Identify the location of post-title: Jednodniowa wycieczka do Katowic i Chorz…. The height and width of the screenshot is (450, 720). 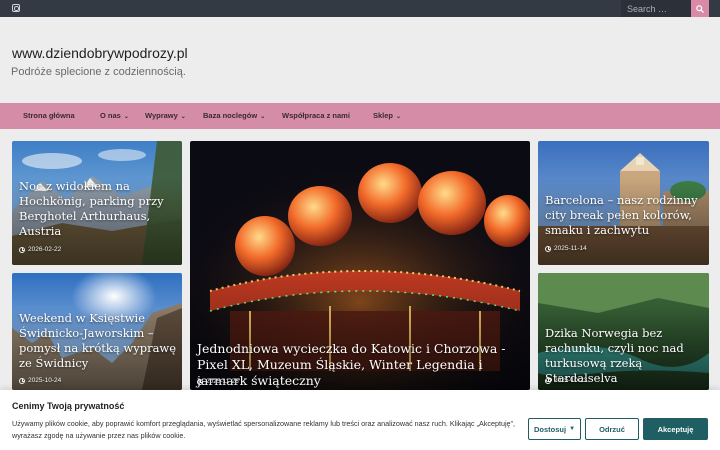
(357, 365).